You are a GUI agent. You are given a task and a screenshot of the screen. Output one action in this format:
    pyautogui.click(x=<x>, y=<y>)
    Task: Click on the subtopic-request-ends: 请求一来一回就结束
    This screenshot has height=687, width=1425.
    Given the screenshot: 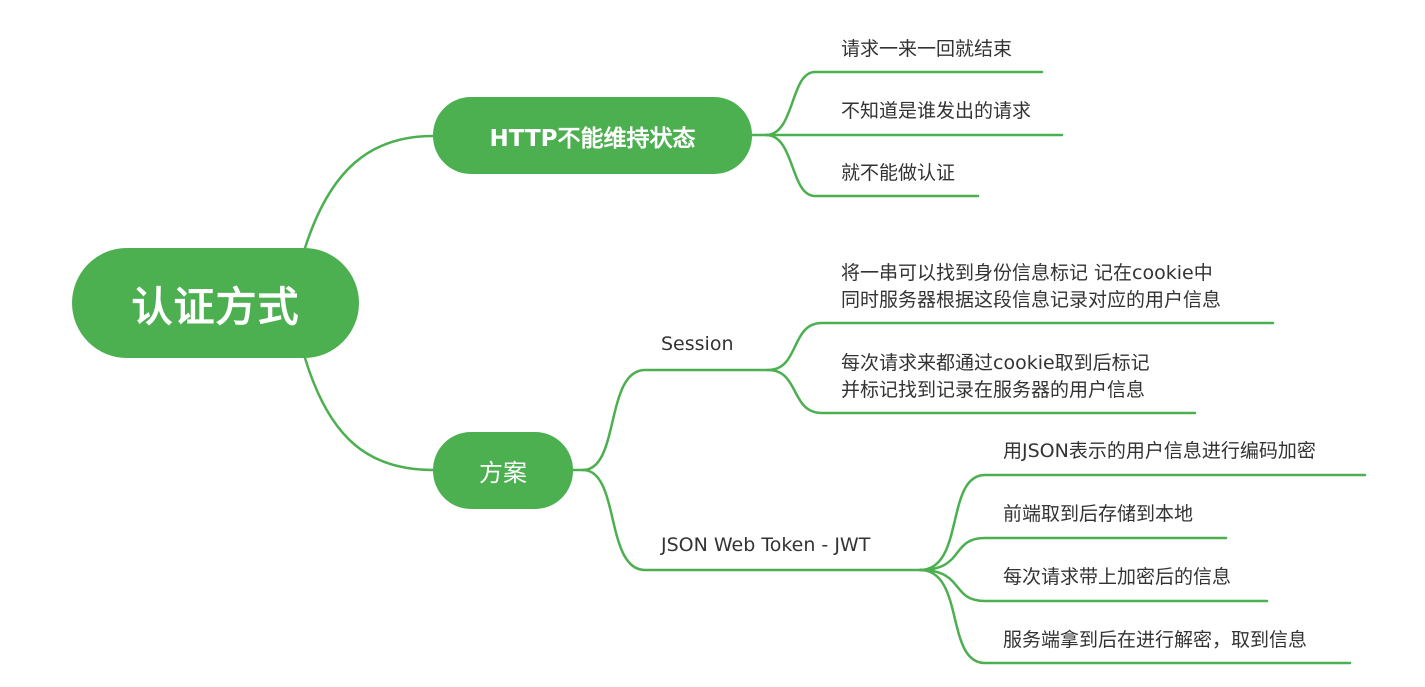 What is the action you would take?
    pyautogui.click(x=926, y=49)
    